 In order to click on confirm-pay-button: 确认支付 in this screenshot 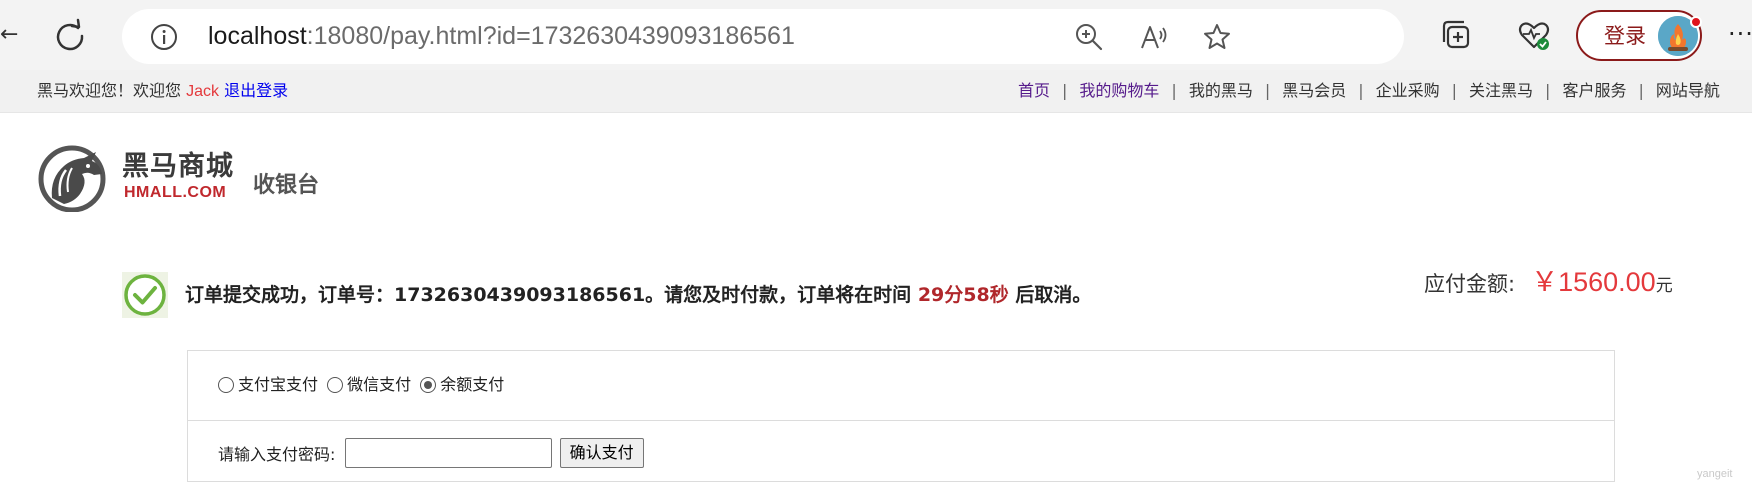, I will do `click(601, 453)`.